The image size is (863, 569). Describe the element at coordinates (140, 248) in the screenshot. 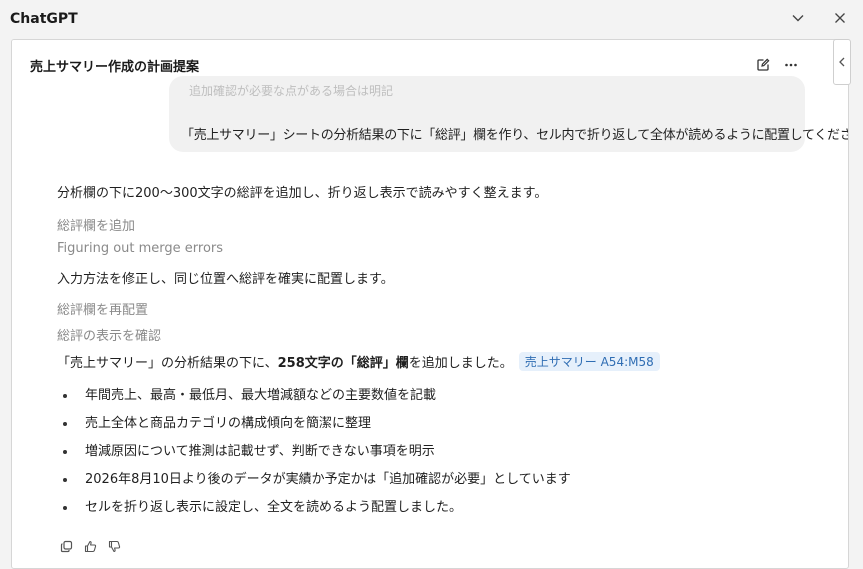

I see `step-merge-errors: Figuring out merge errors` at that location.